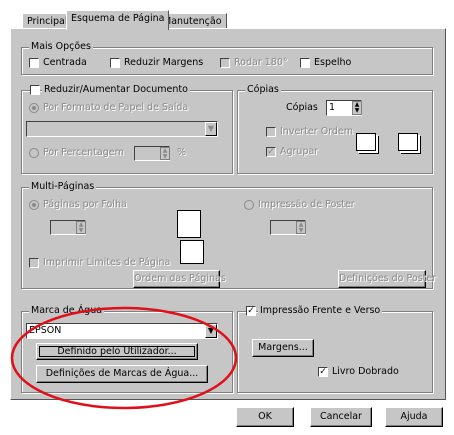 The image size is (454, 435). What do you see at coordinates (323, 372) in the screenshot?
I see `livro-dobrado-checkbox: ✓` at bounding box center [323, 372].